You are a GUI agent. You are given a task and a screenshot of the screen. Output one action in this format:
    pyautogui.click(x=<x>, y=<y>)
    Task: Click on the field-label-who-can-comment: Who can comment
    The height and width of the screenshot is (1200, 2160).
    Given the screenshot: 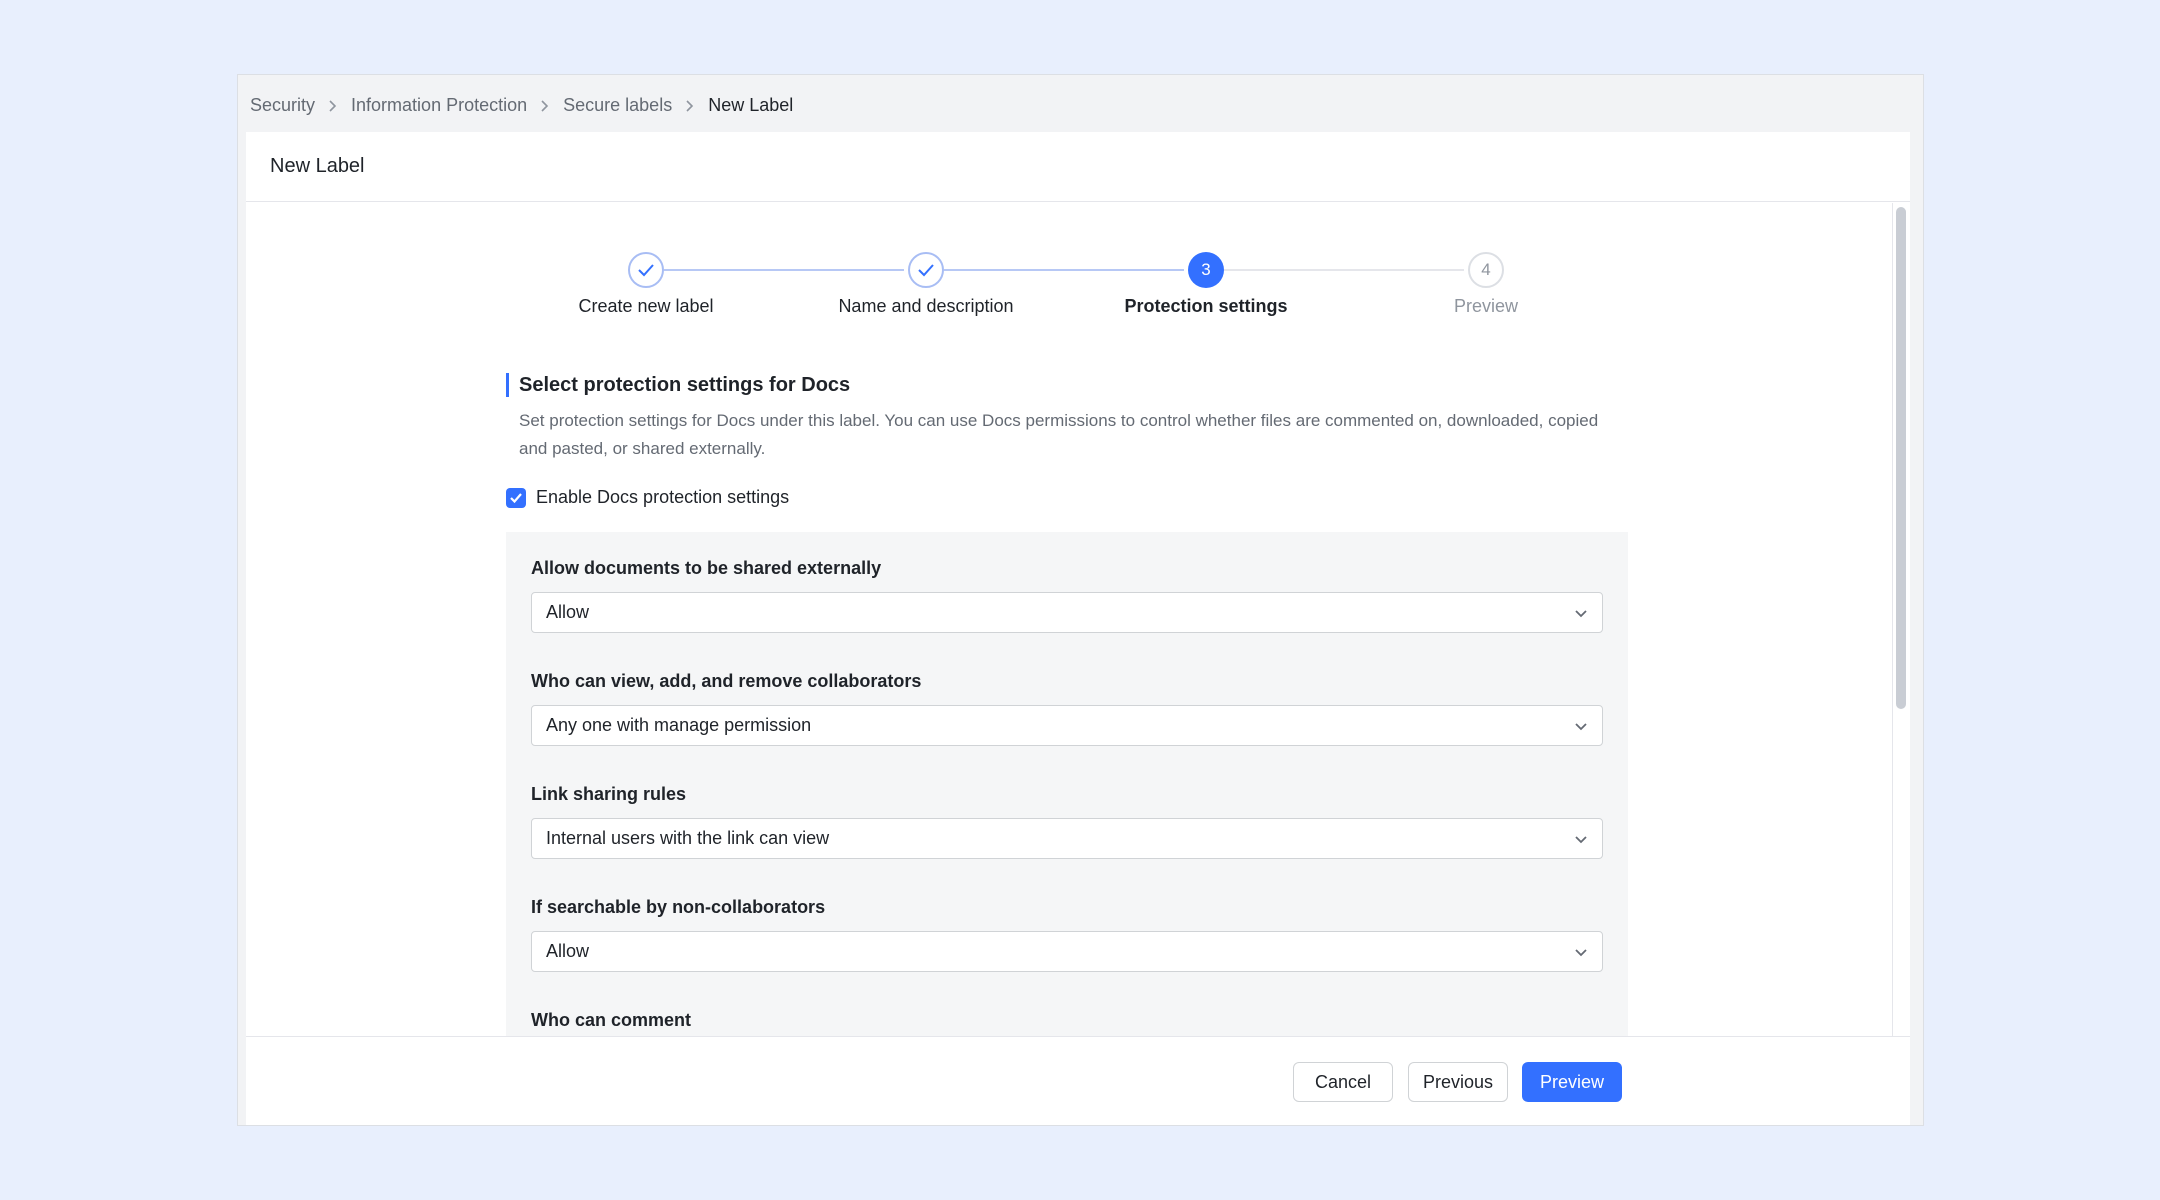 What is the action you would take?
    pyautogui.click(x=611, y=1020)
    